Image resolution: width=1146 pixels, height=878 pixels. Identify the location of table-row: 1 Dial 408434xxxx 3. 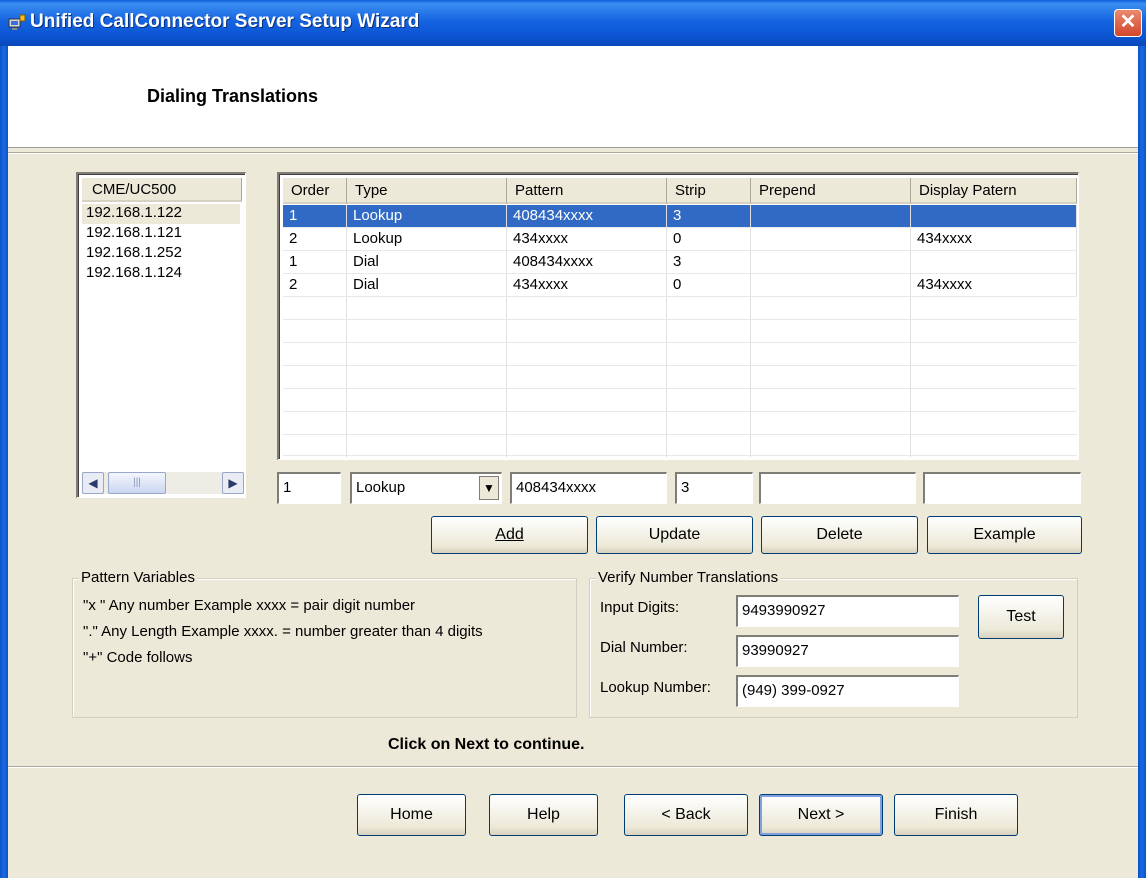
(680, 262).